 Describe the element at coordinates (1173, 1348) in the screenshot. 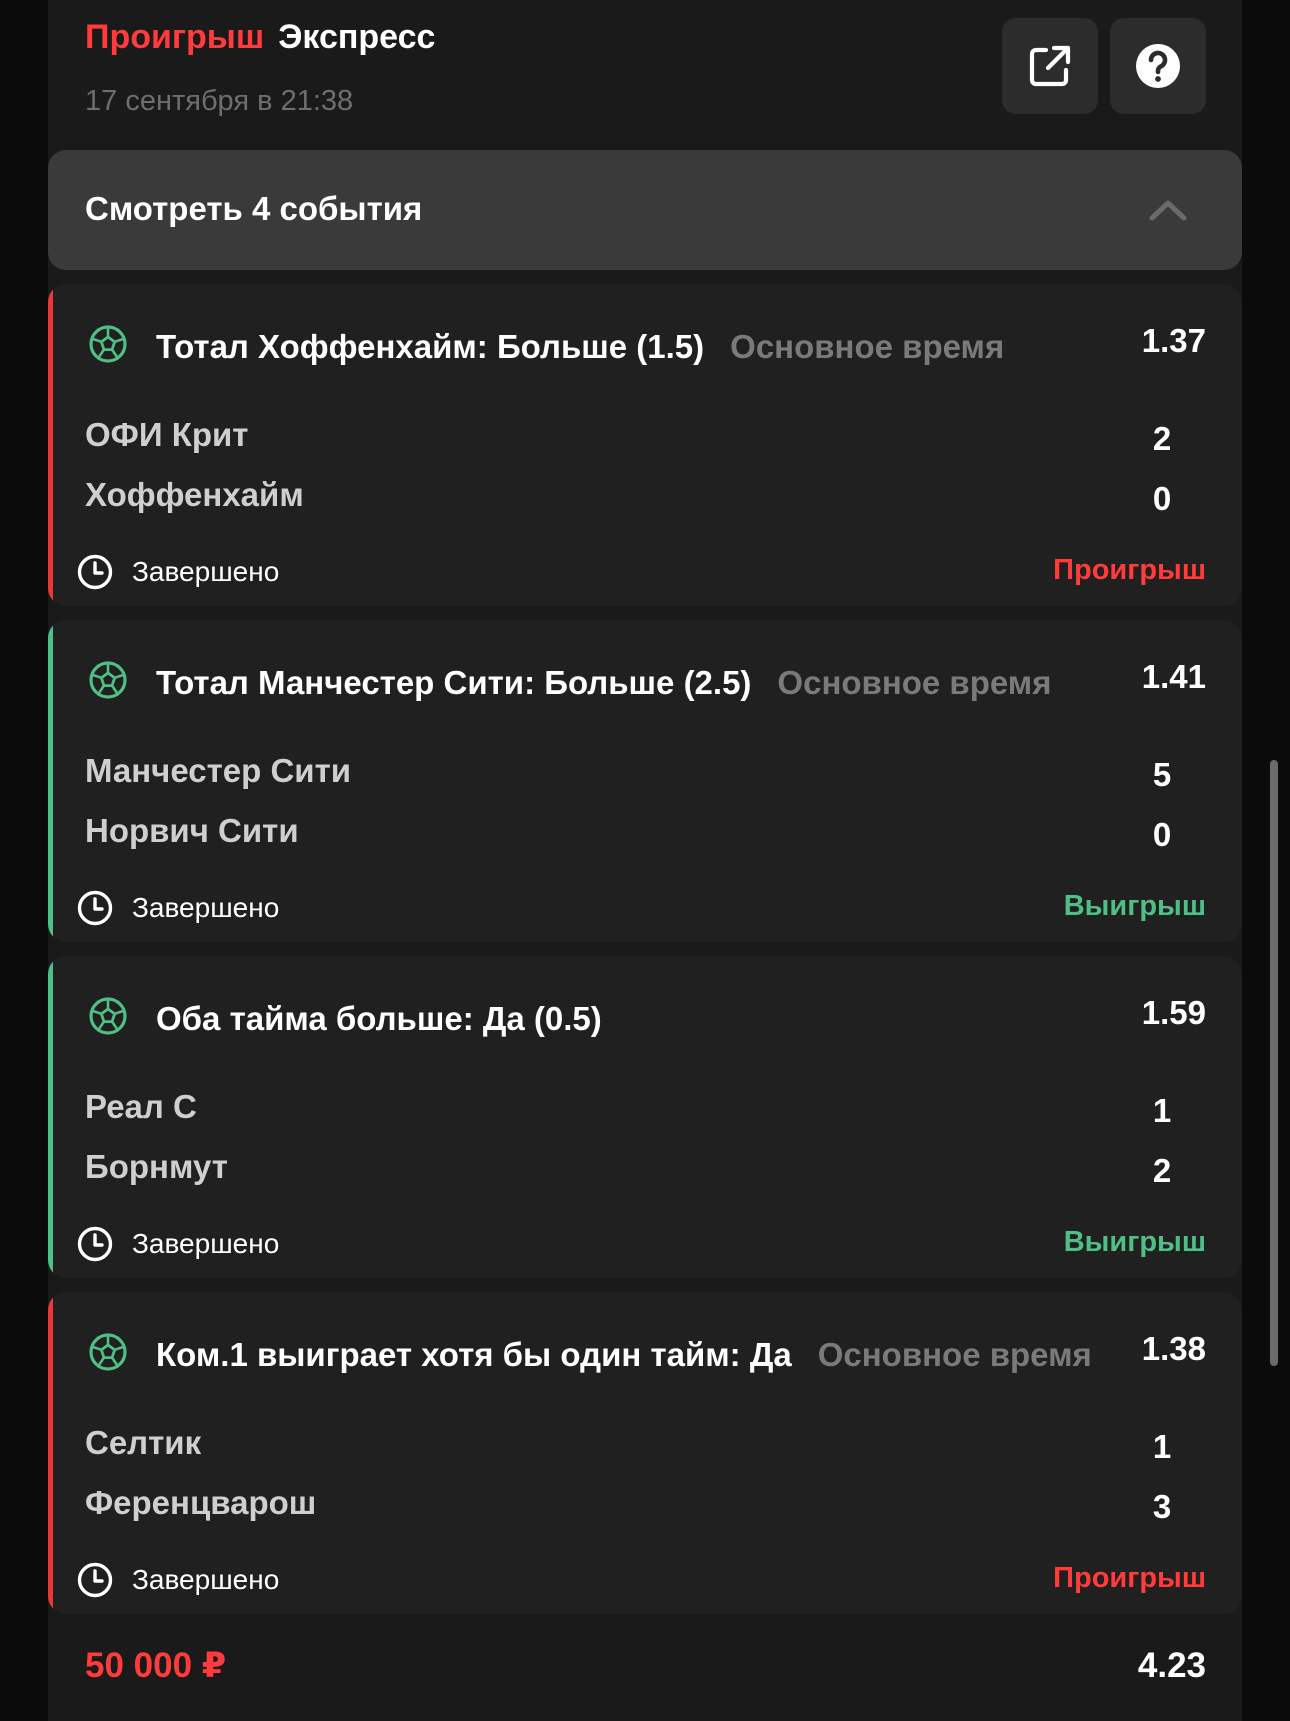

I see `event-odds: 1.38` at that location.